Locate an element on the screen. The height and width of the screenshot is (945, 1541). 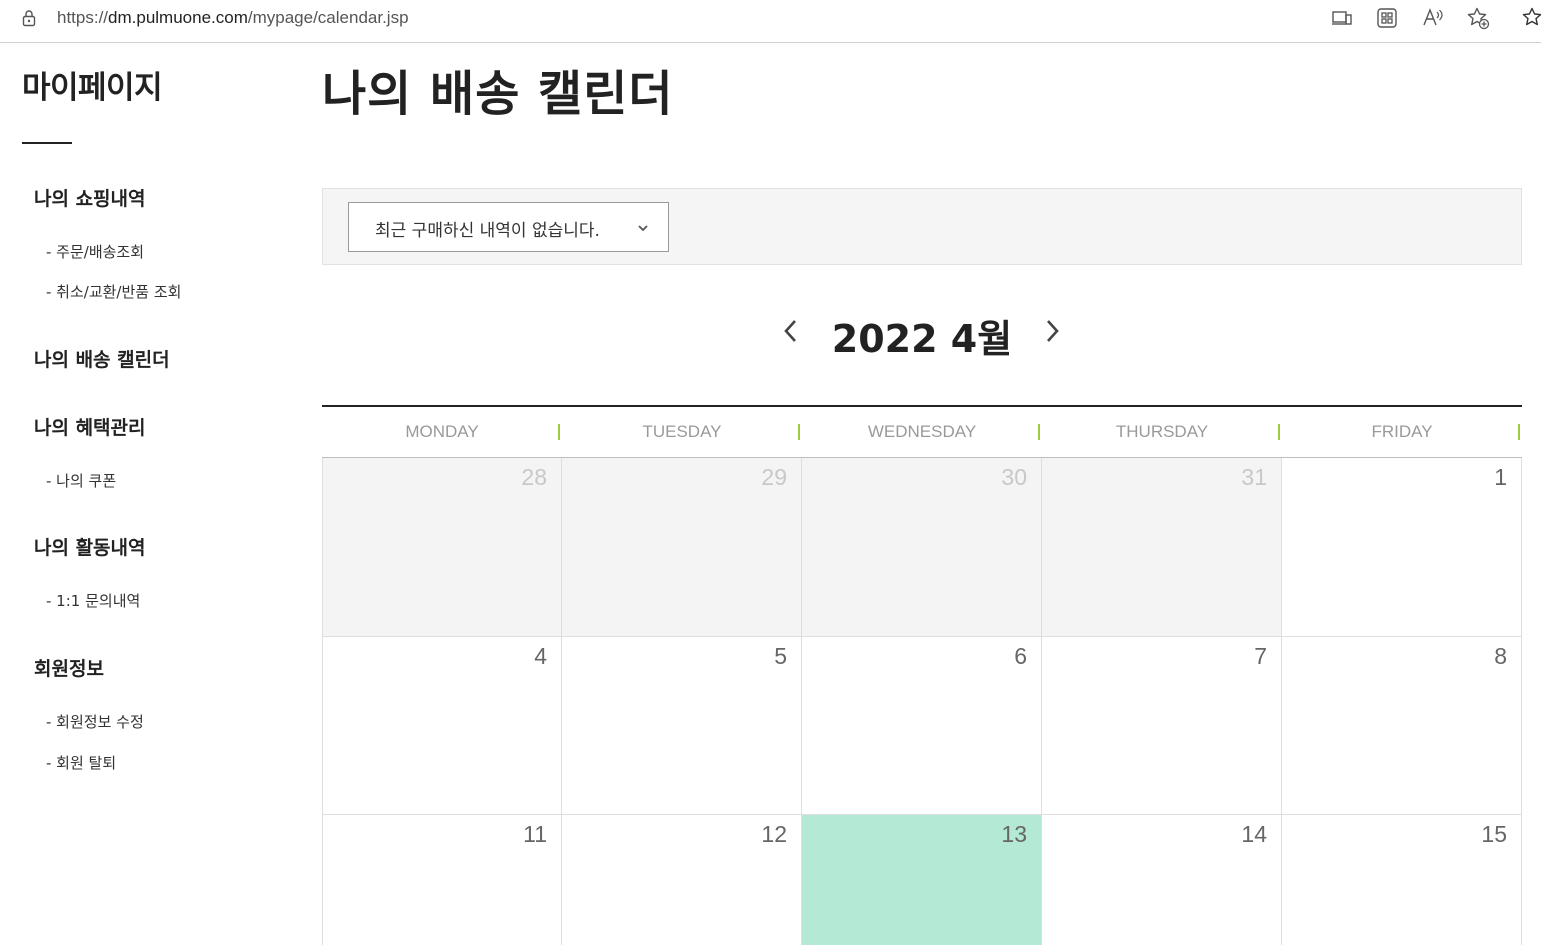
day-number: 30 is located at coordinates (1014, 477).